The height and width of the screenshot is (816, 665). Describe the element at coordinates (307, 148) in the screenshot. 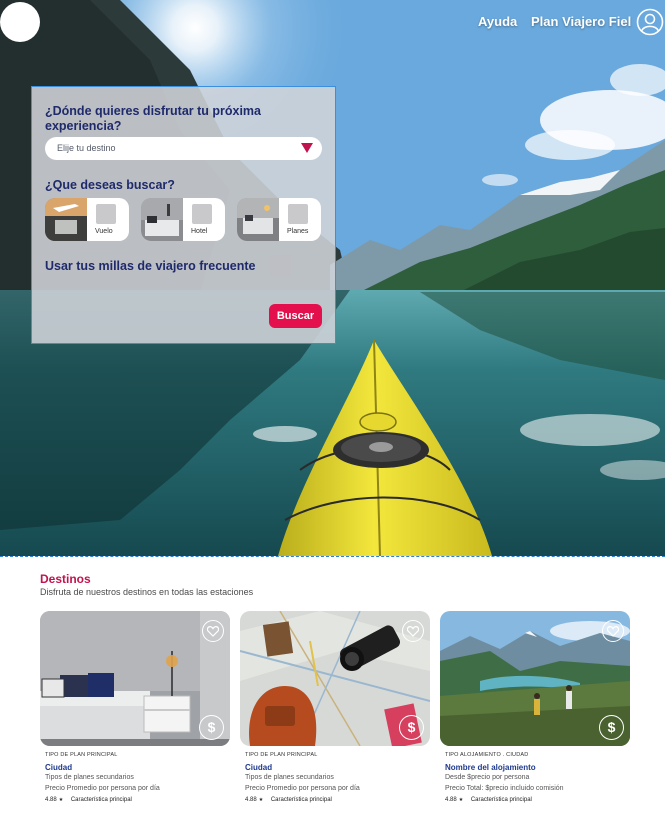

I see `dropdown-caret-icon` at that location.